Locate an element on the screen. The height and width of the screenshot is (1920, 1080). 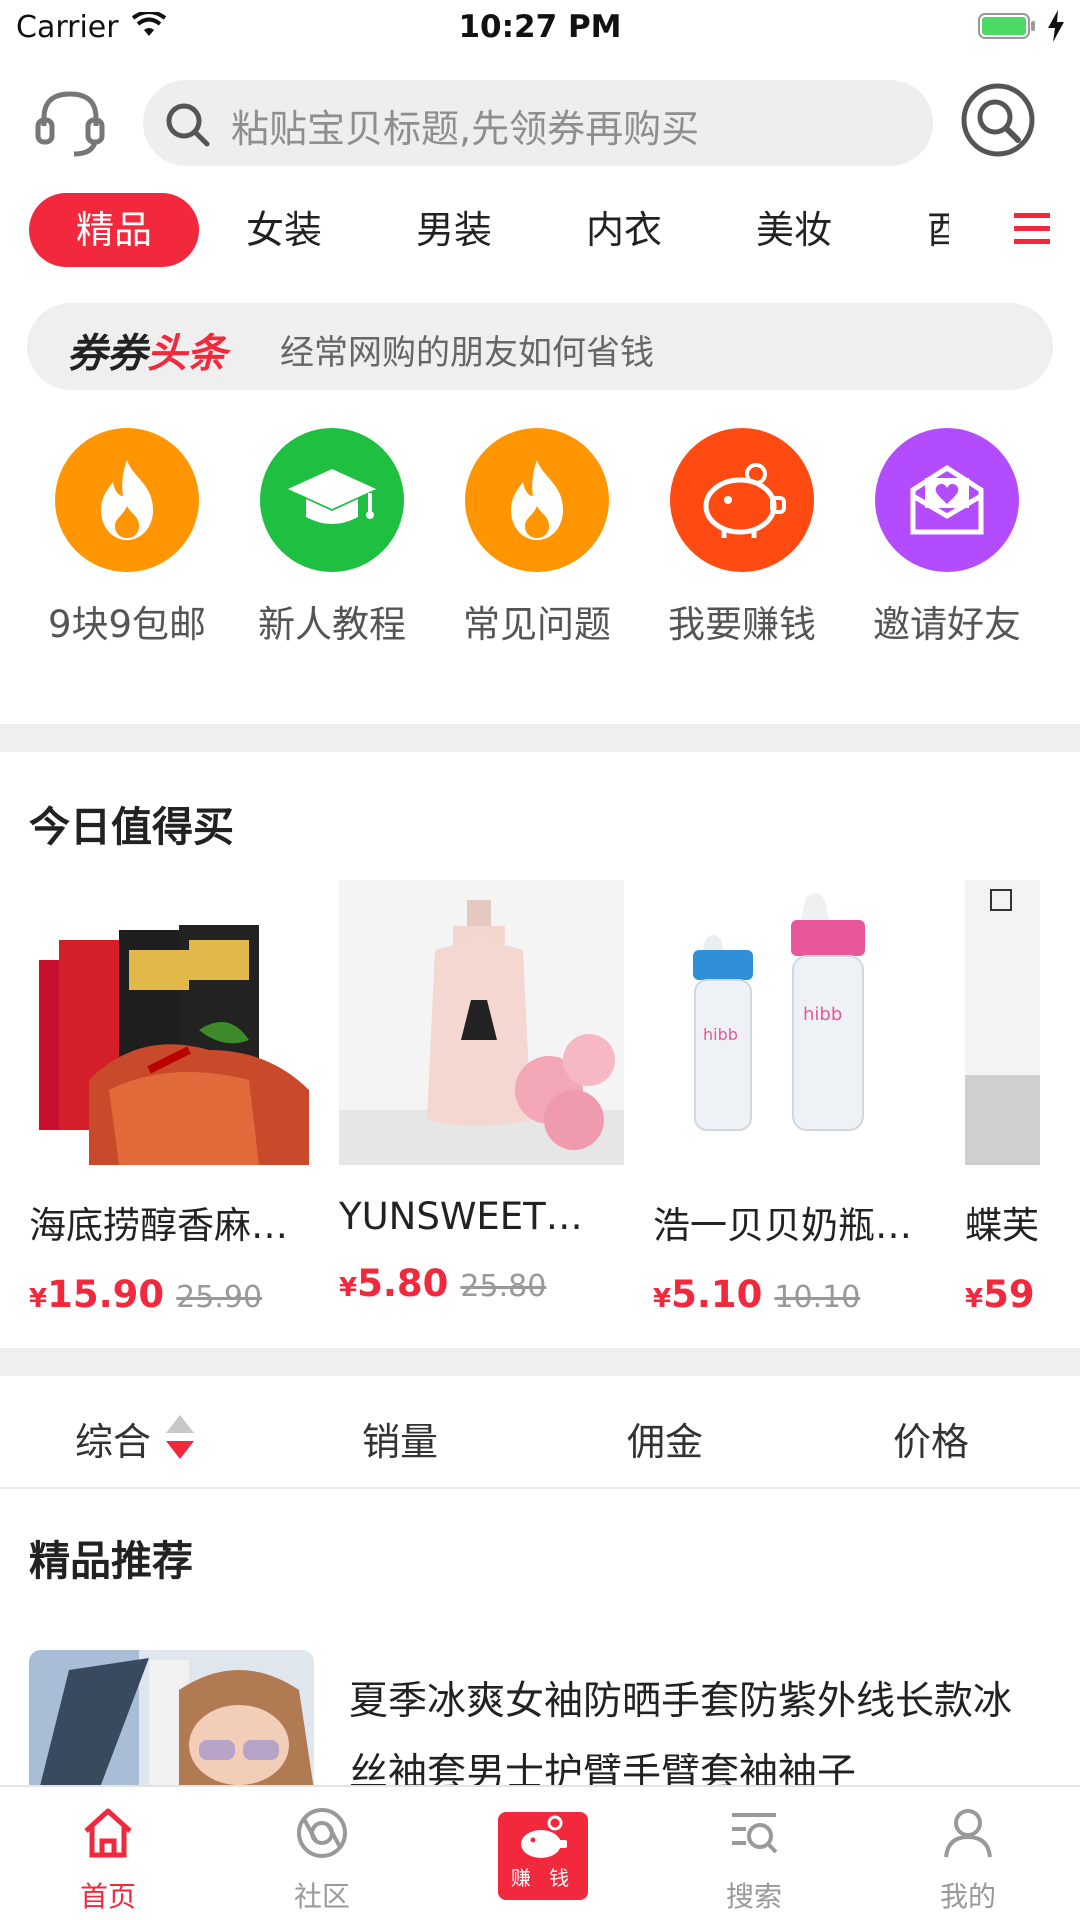
home-icon is located at coordinates (108, 1833).